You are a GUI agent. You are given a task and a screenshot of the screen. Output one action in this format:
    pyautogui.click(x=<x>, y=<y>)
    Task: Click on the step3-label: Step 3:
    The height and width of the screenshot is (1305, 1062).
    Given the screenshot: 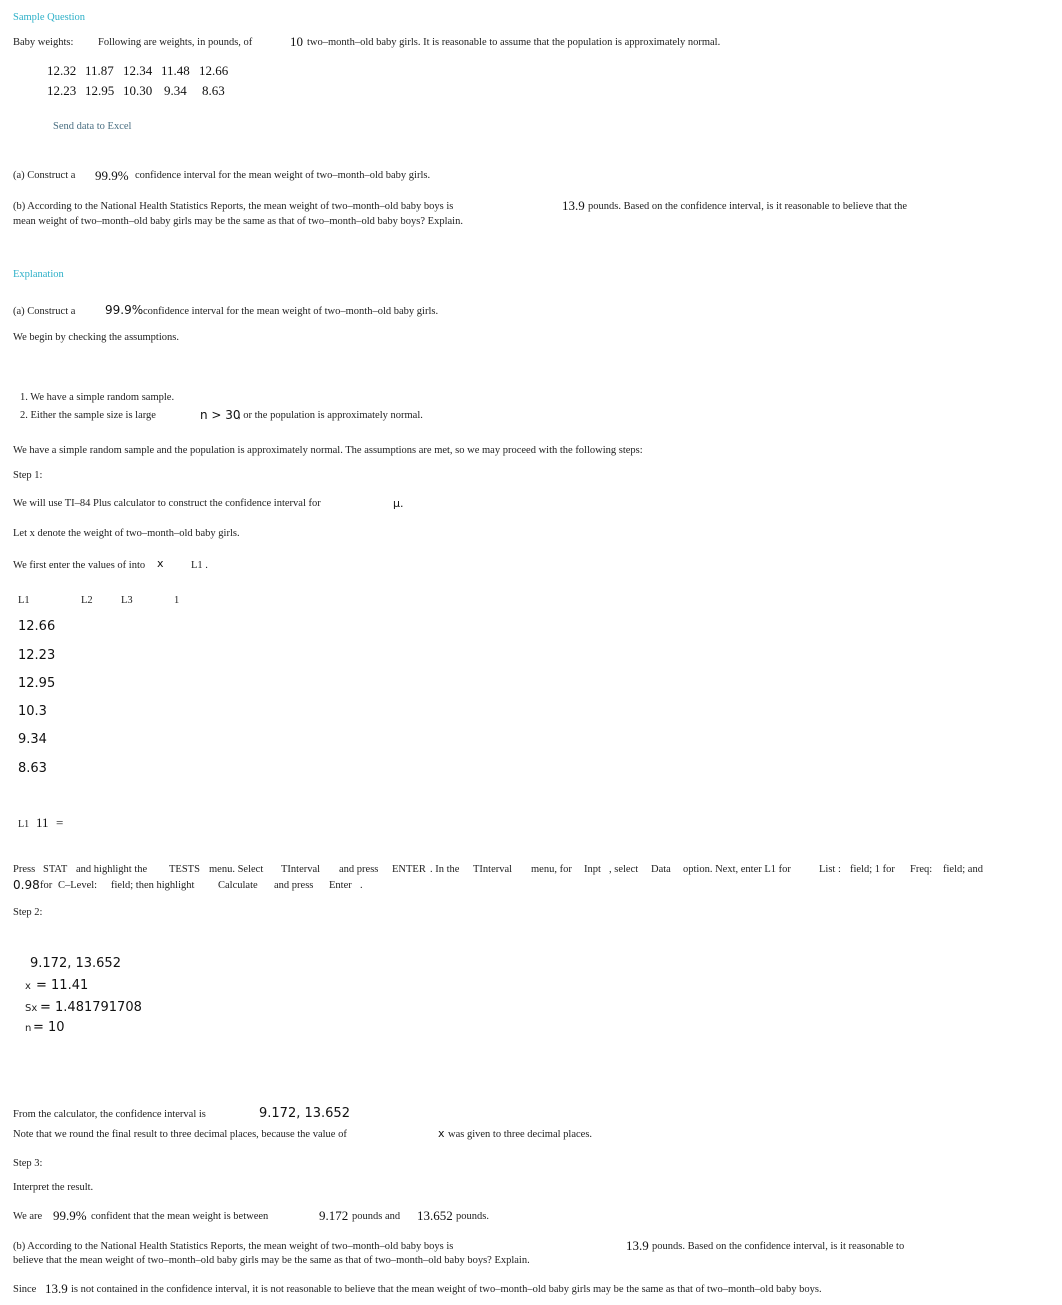 What is the action you would take?
    pyautogui.click(x=28, y=1163)
    